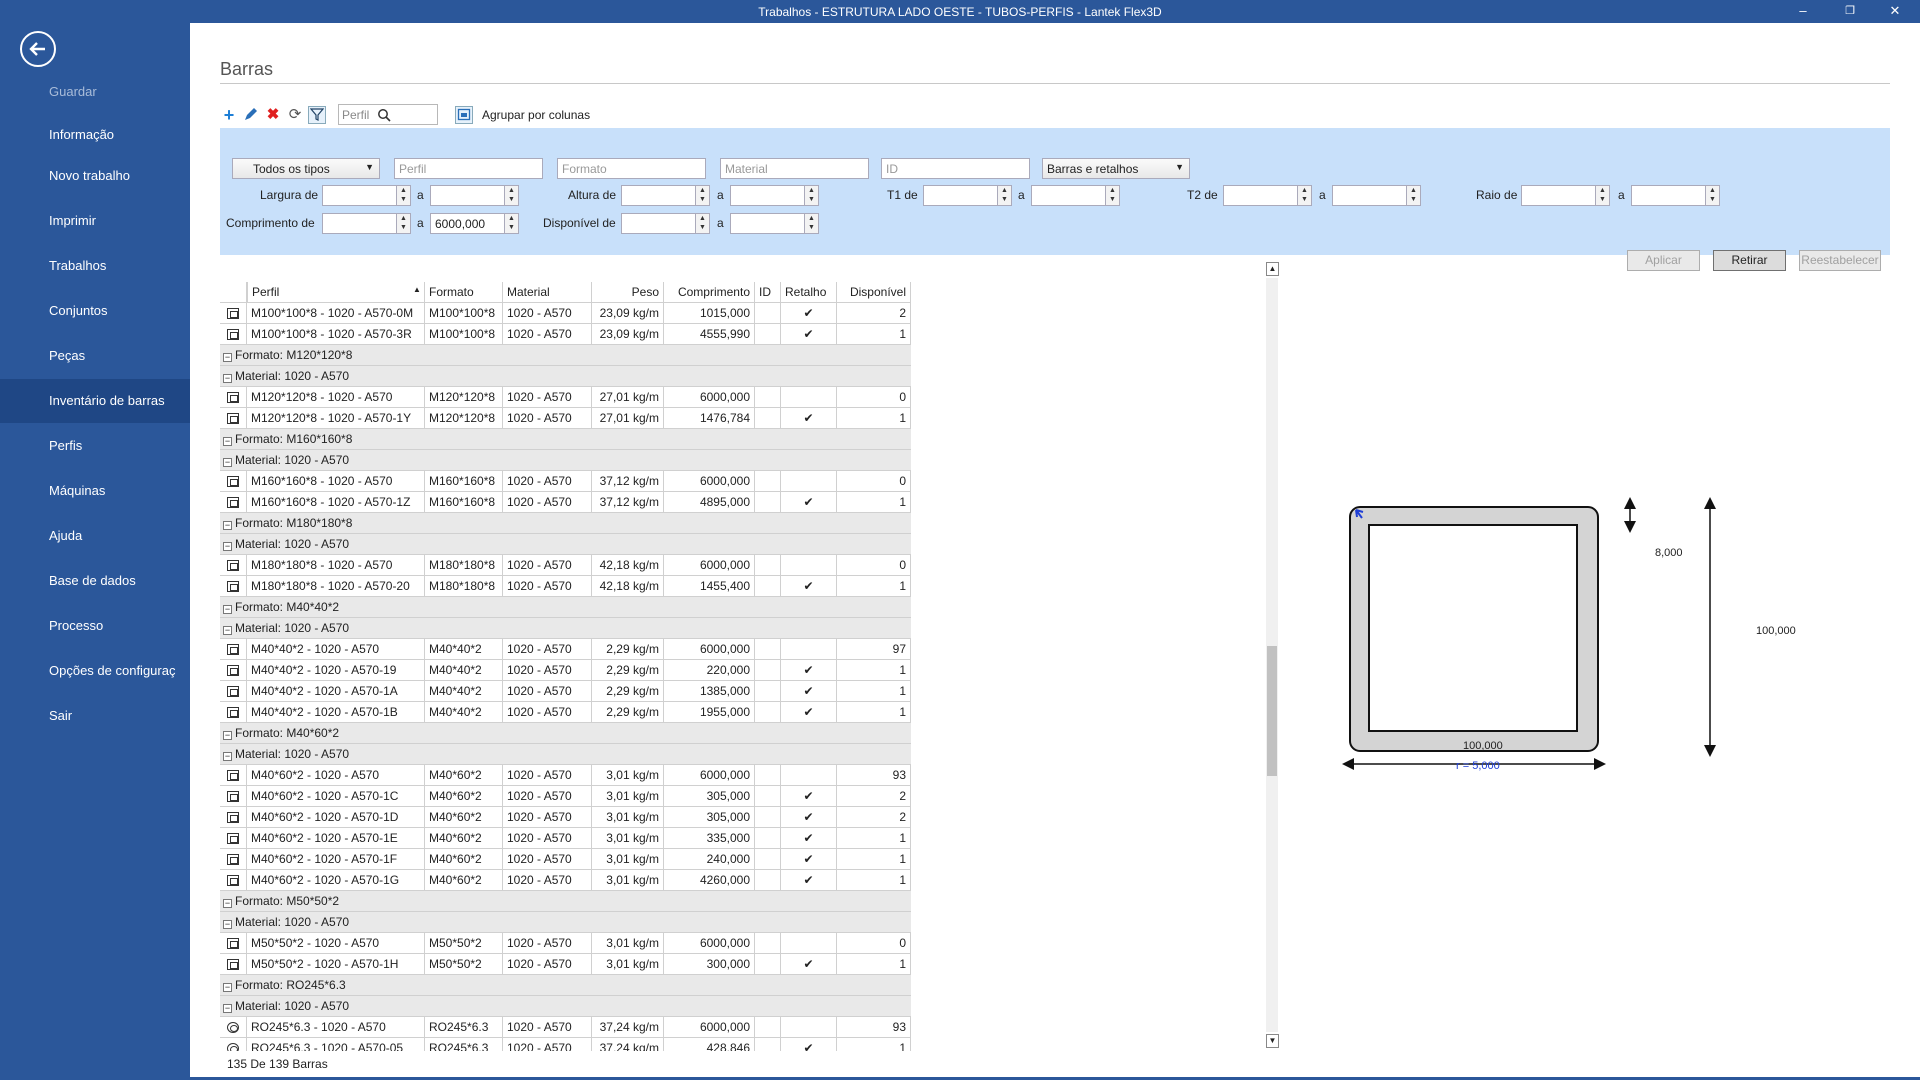  I want to click on apply-button: Aplicar, so click(1663, 260).